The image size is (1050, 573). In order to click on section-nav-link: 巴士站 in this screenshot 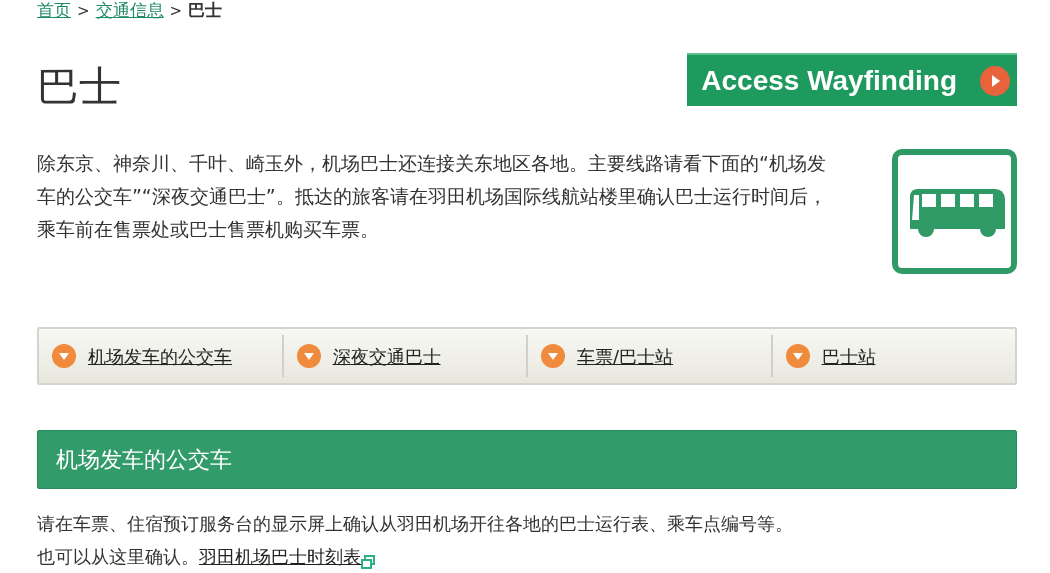, I will do `click(848, 356)`.